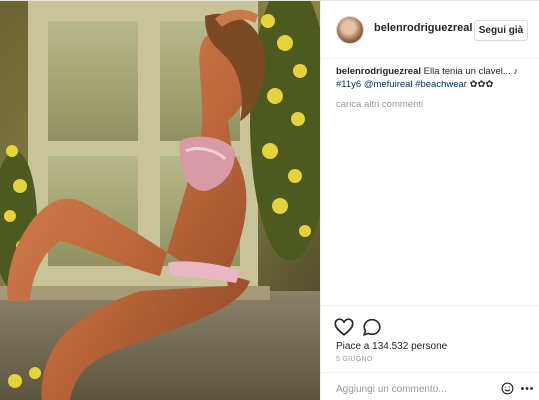 This screenshot has width=539, height=400. What do you see at coordinates (348, 84) in the screenshot?
I see `hashtag-11y6: #11y6` at bounding box center [348, 84].